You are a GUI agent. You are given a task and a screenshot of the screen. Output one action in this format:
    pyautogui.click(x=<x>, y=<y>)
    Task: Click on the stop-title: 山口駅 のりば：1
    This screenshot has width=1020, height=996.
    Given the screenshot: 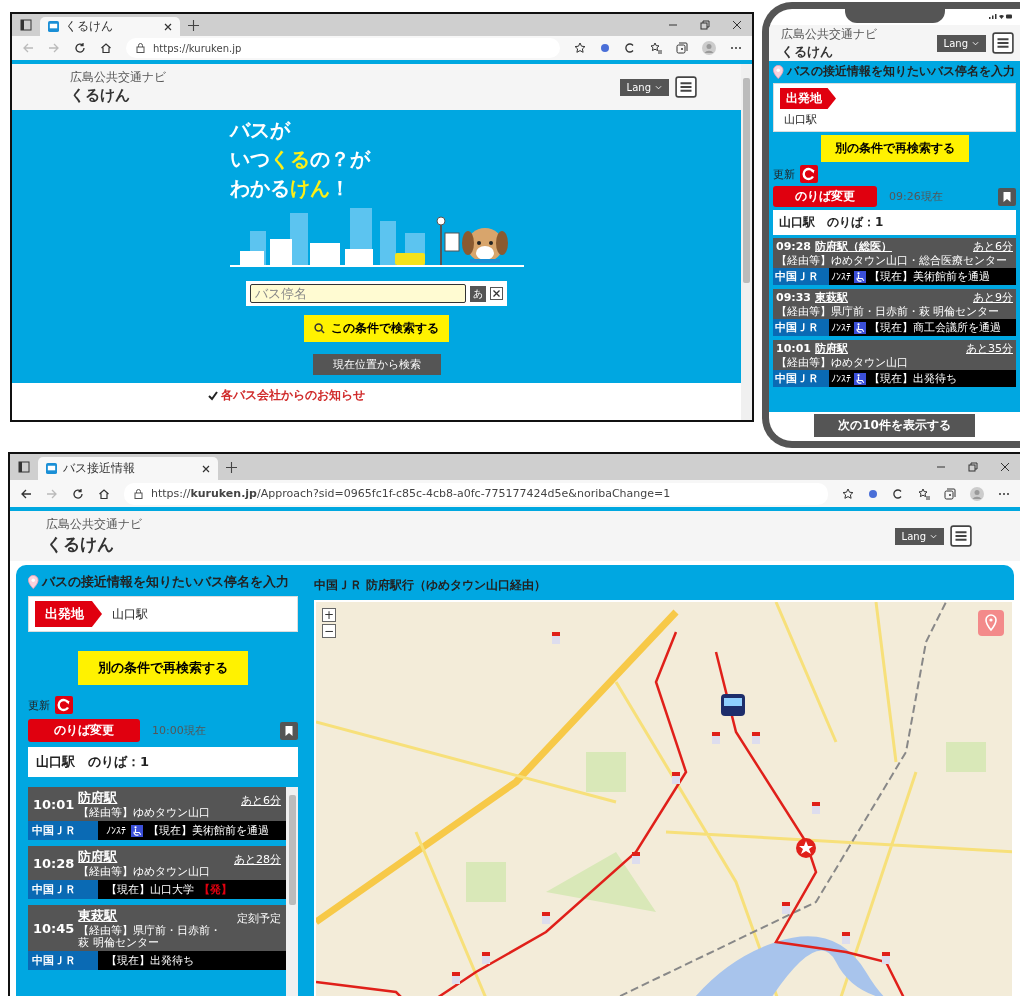 What is the action you would take?
    pyautogui.click(x=894, y=222)
    